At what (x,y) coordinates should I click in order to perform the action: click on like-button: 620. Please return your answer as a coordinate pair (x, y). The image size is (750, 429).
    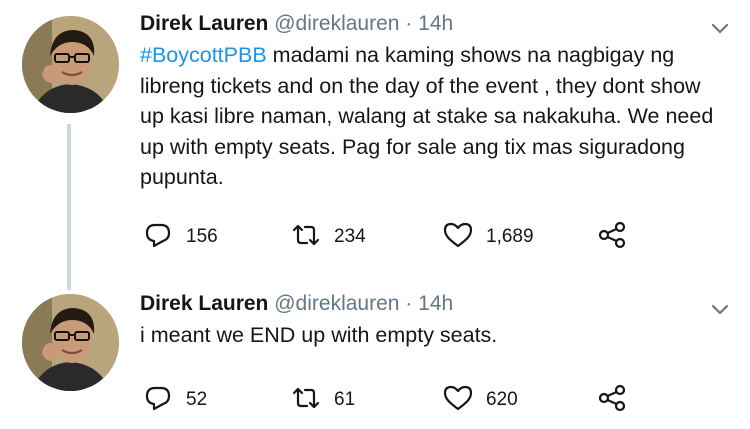
    Looking at the image, I should click on (480, 400).